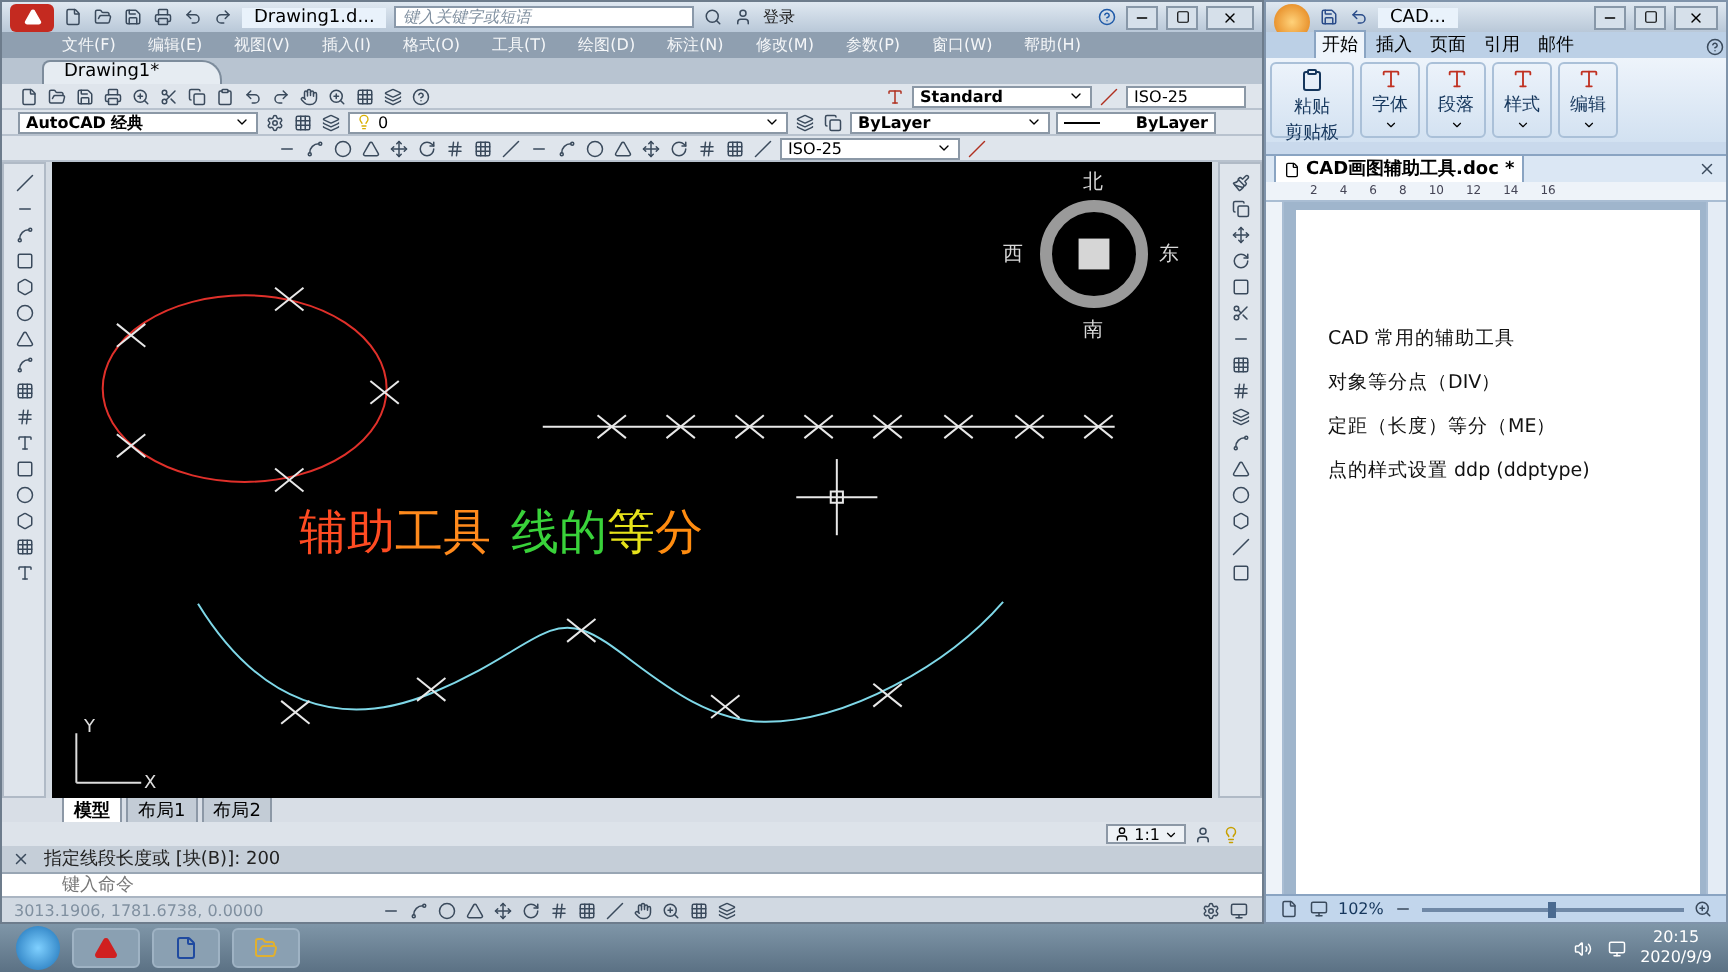 This screenshot has width=1728, height=972. Describe the element at coordinates (1013, 254) in the screenshot. I see `west-label: 西` at that location.